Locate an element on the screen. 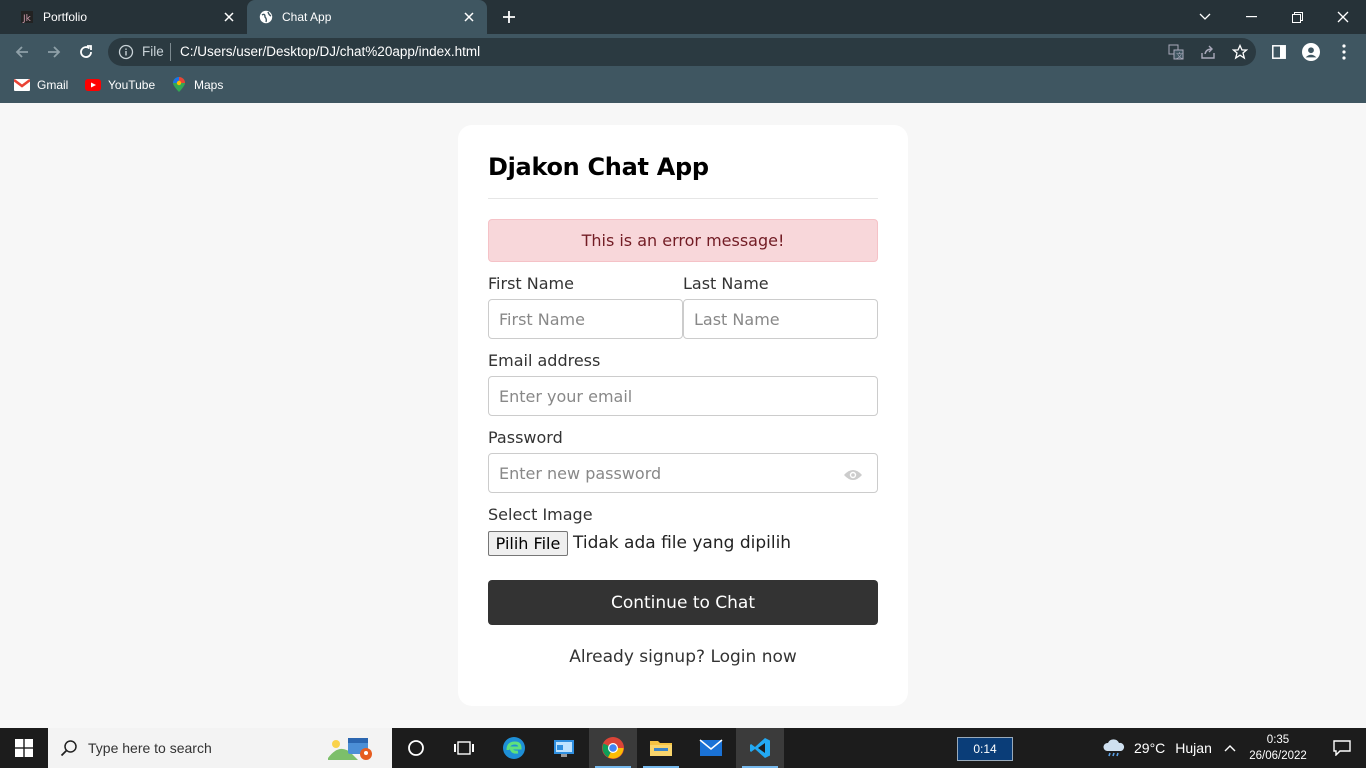  continue-to-chat-button: Continue to Chat is located at coordinates (683, 602).